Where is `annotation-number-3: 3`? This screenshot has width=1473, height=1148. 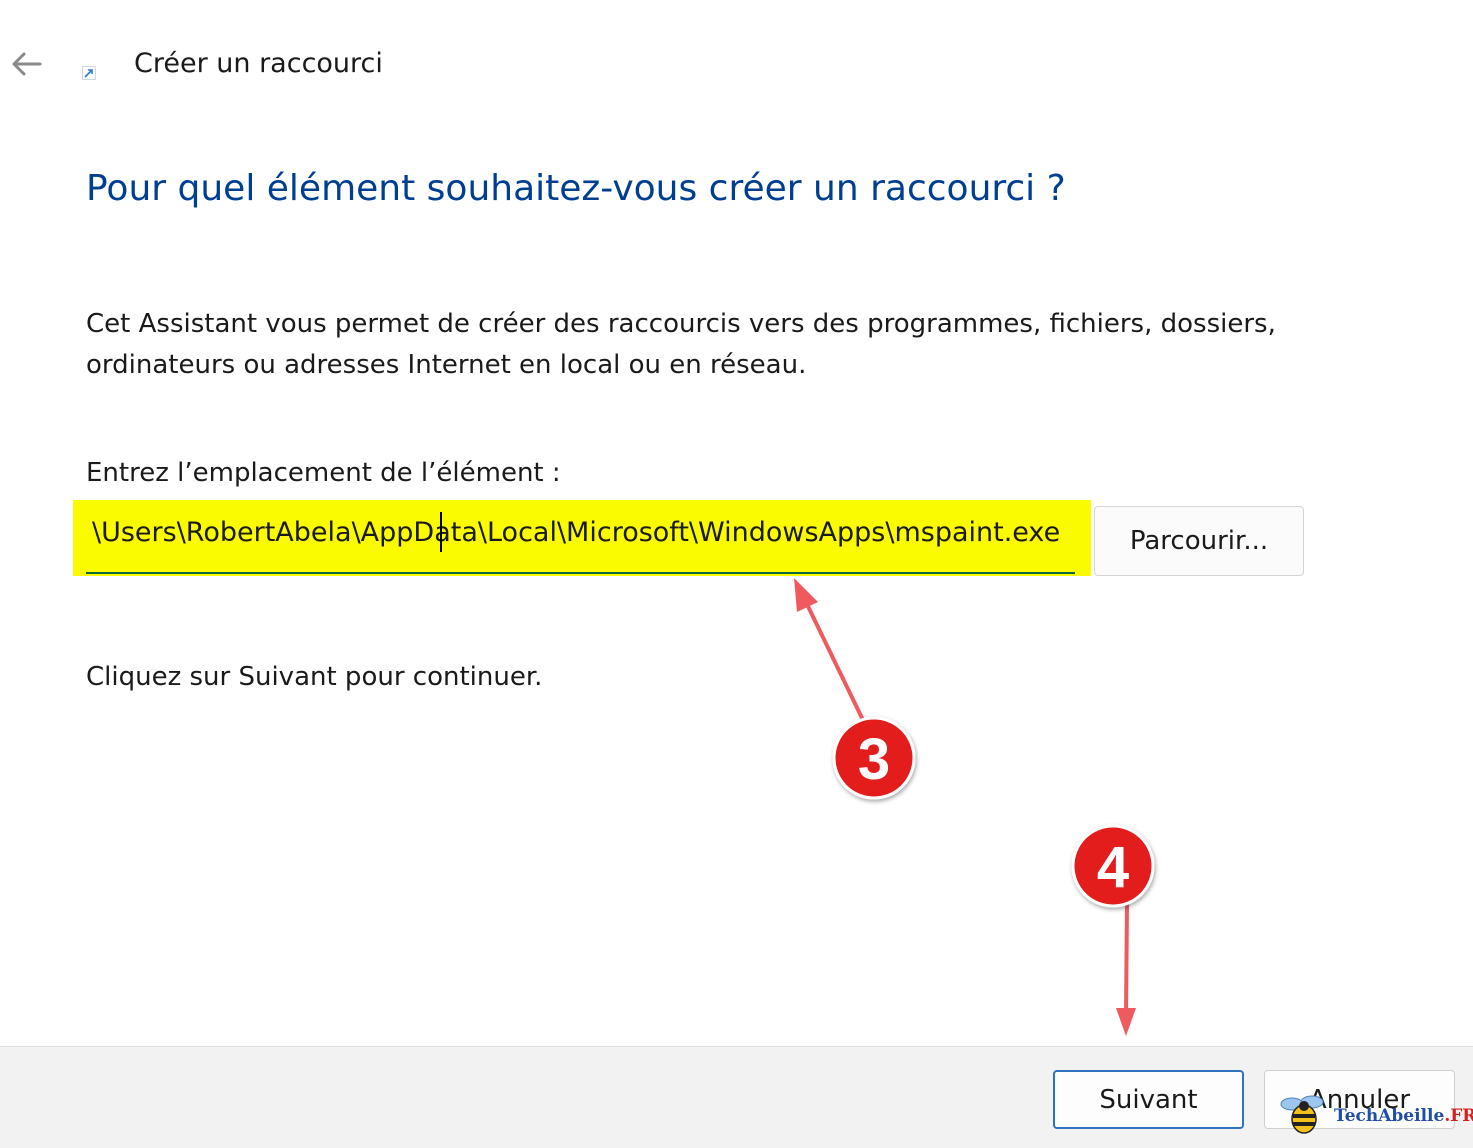 annotation-number-3: 3 is located at coordinates (874, 759).